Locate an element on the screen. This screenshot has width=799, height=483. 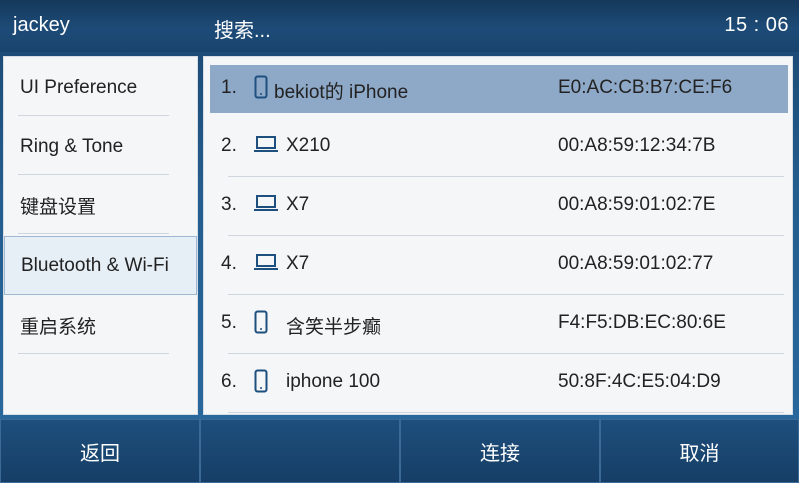
device-mac: 00:A8:59:01:02:77 is located at coordinates (636, 263).